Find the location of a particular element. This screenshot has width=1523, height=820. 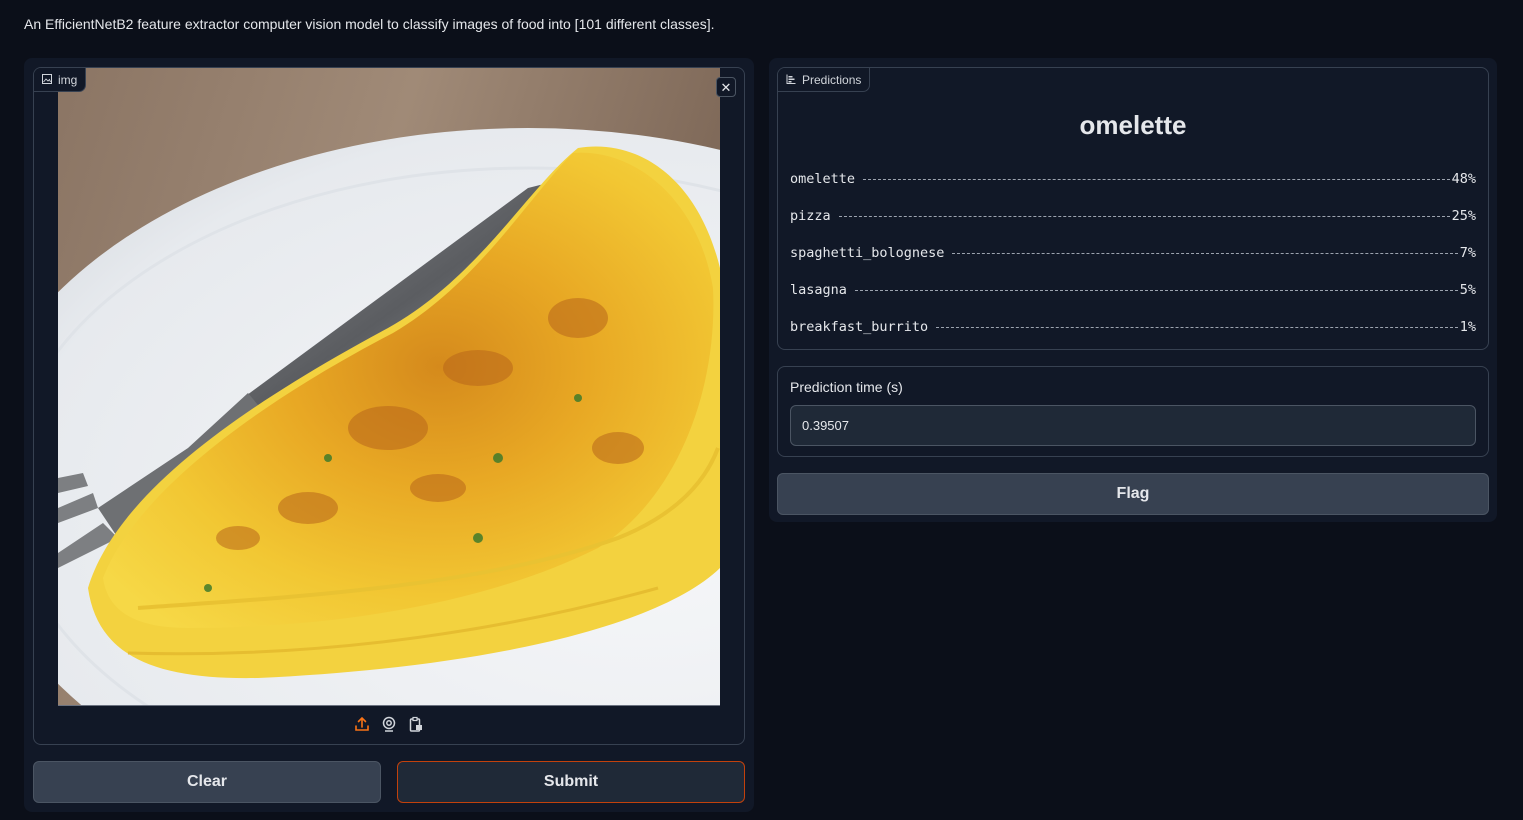

image-input-label: img is located at coordinates (60, 80).